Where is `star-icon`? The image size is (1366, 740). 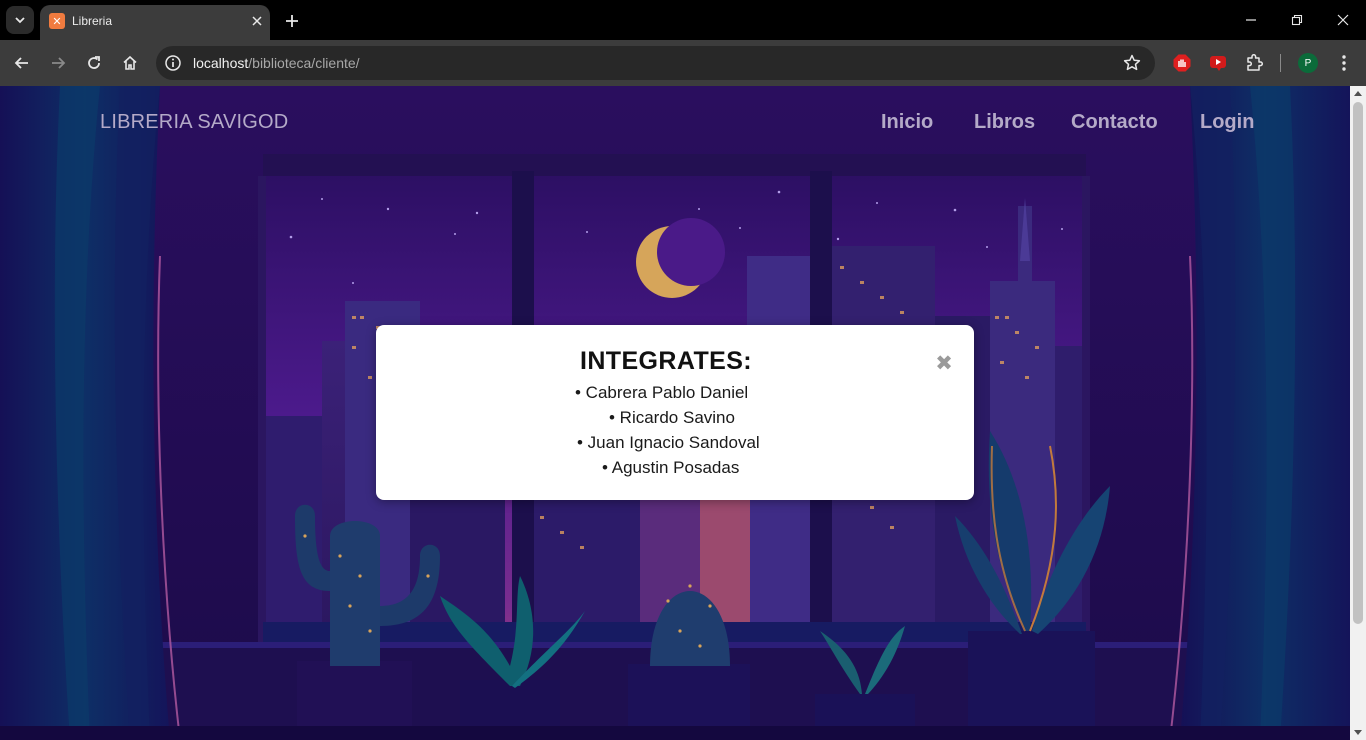 star-icon is located at coordinates (1132, 62).